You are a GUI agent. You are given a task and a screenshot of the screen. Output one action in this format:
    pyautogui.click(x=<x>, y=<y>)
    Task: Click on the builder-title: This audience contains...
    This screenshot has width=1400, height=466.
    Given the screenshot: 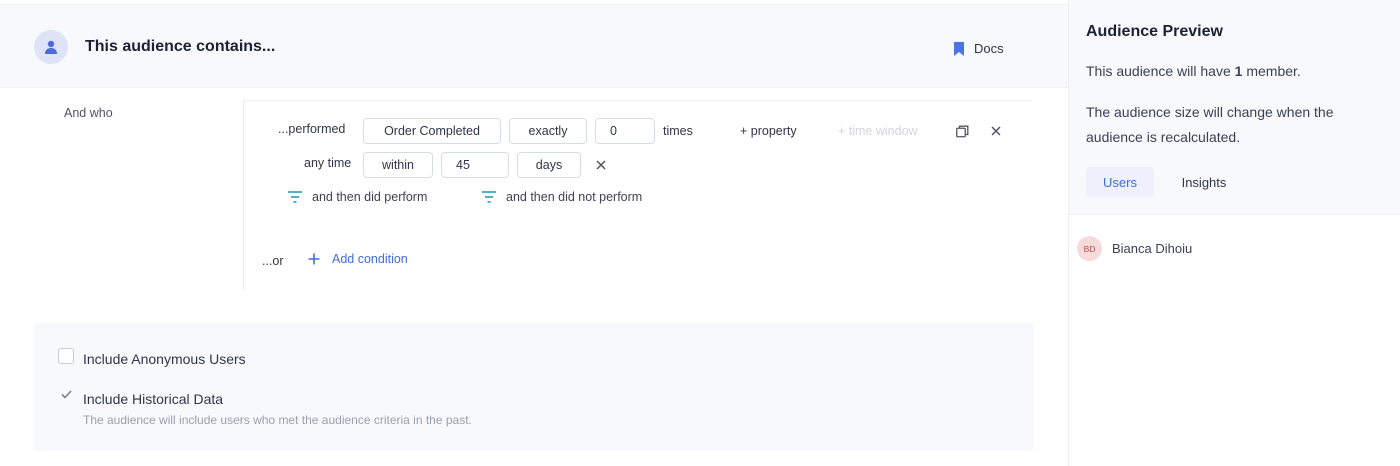 What is the action you would take?
    pyautogui.click(x=180, y=46)
    